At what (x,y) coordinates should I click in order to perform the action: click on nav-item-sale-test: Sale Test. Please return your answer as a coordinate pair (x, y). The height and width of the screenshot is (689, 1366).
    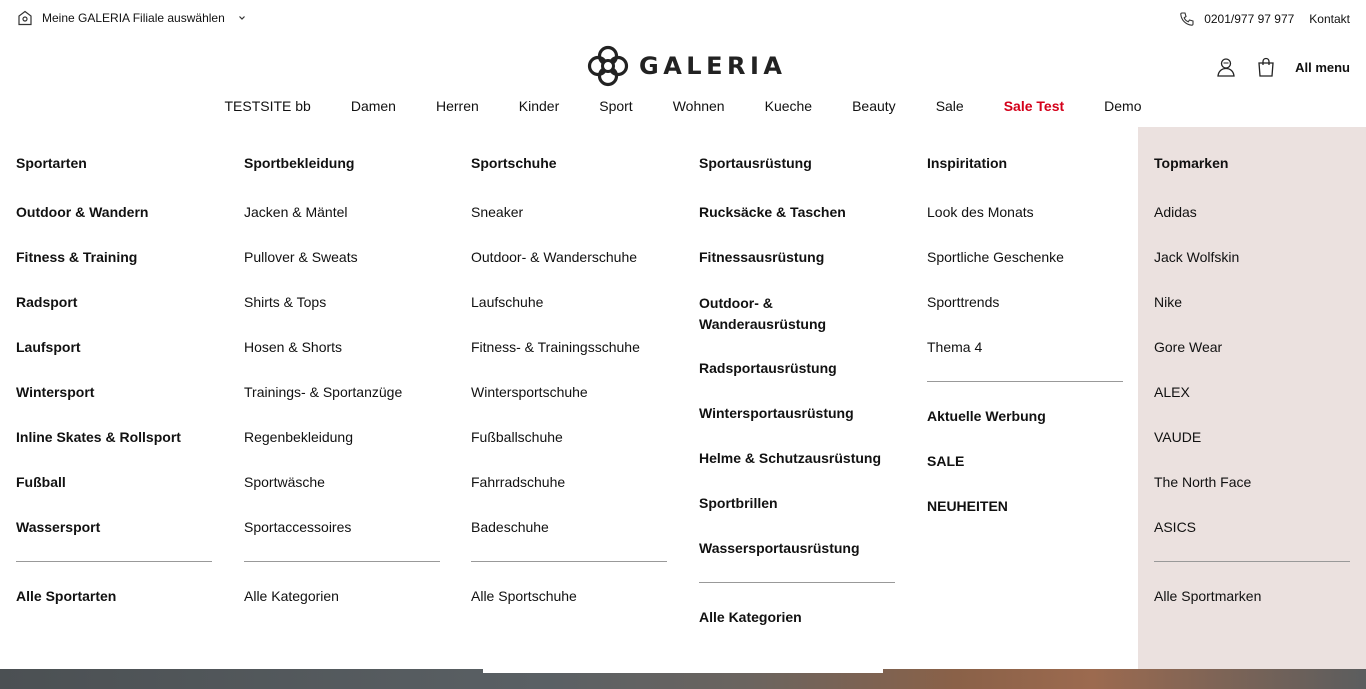
    Looking at the image, I should click on (1034, 107).